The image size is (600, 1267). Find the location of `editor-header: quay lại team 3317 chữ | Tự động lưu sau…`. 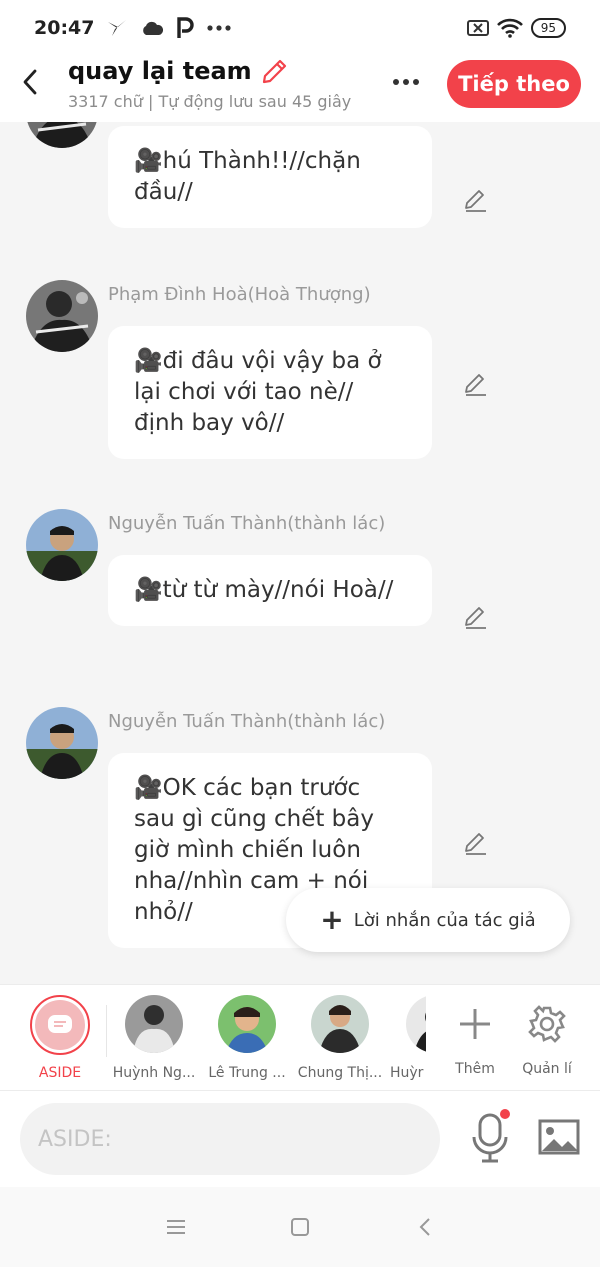

editor-header: quay lại team 3317 chữ | Tự động lưu sau… is located at coordinates (300, 89).